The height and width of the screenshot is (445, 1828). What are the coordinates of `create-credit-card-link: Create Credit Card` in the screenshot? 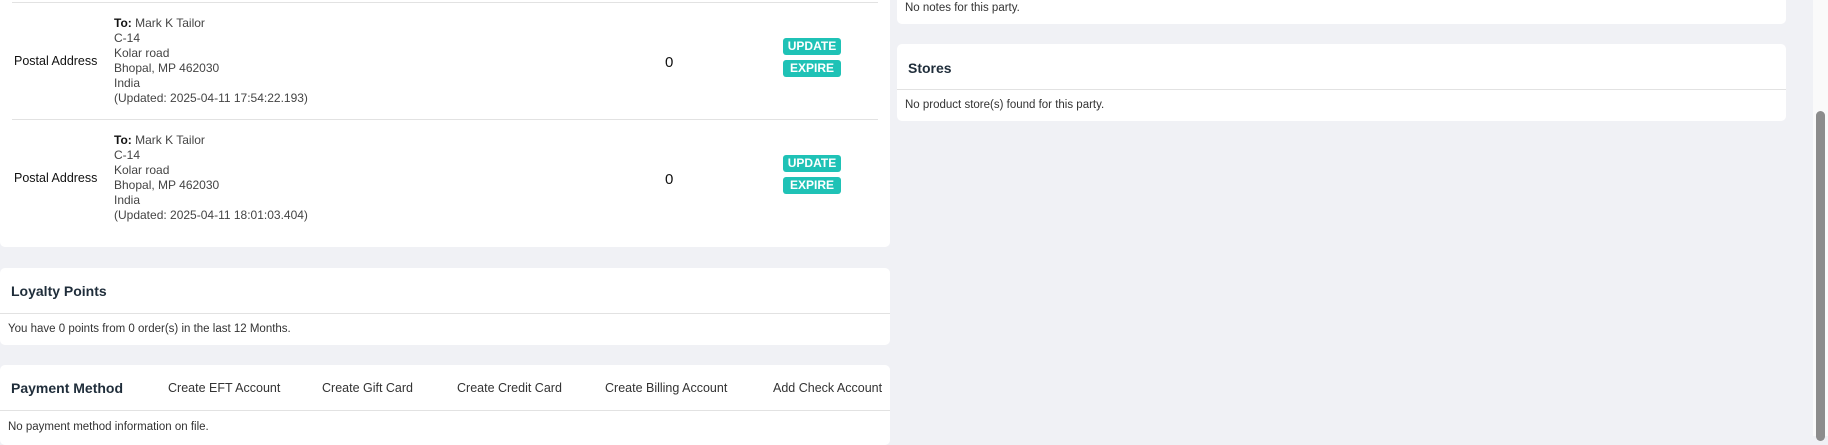 It's located at (509, 388).